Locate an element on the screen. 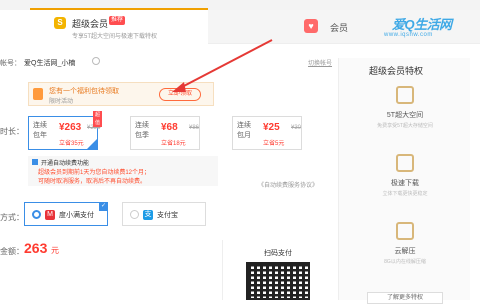 This screenshot has width=480, height=304. plan-quarterly: 连续包季 ¥68 ¥86 立省18元 is located at coordinates (165, 133).